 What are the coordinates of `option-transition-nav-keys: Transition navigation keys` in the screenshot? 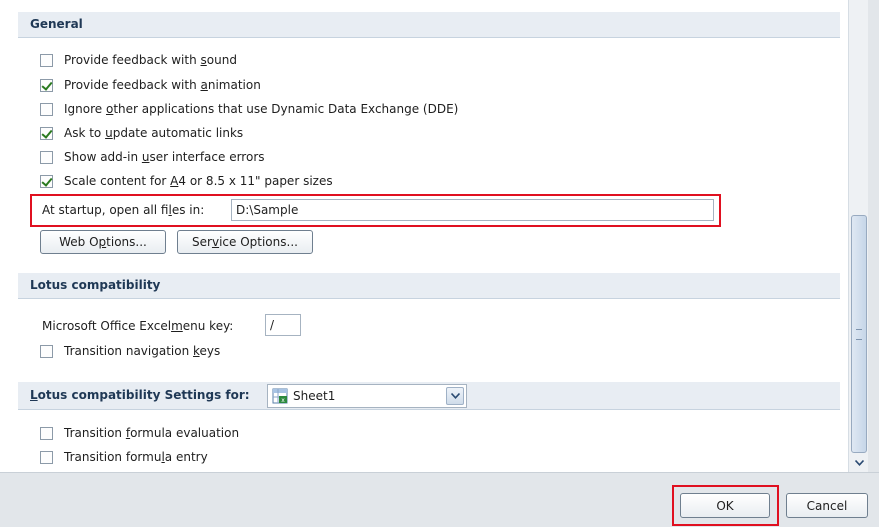 It's located at (130, 351).